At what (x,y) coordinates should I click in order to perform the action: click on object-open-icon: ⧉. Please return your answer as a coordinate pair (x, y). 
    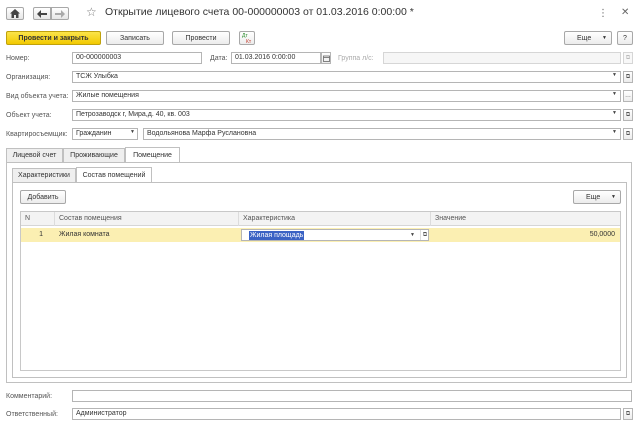
    Looking at the image, I should click on (628, 115).